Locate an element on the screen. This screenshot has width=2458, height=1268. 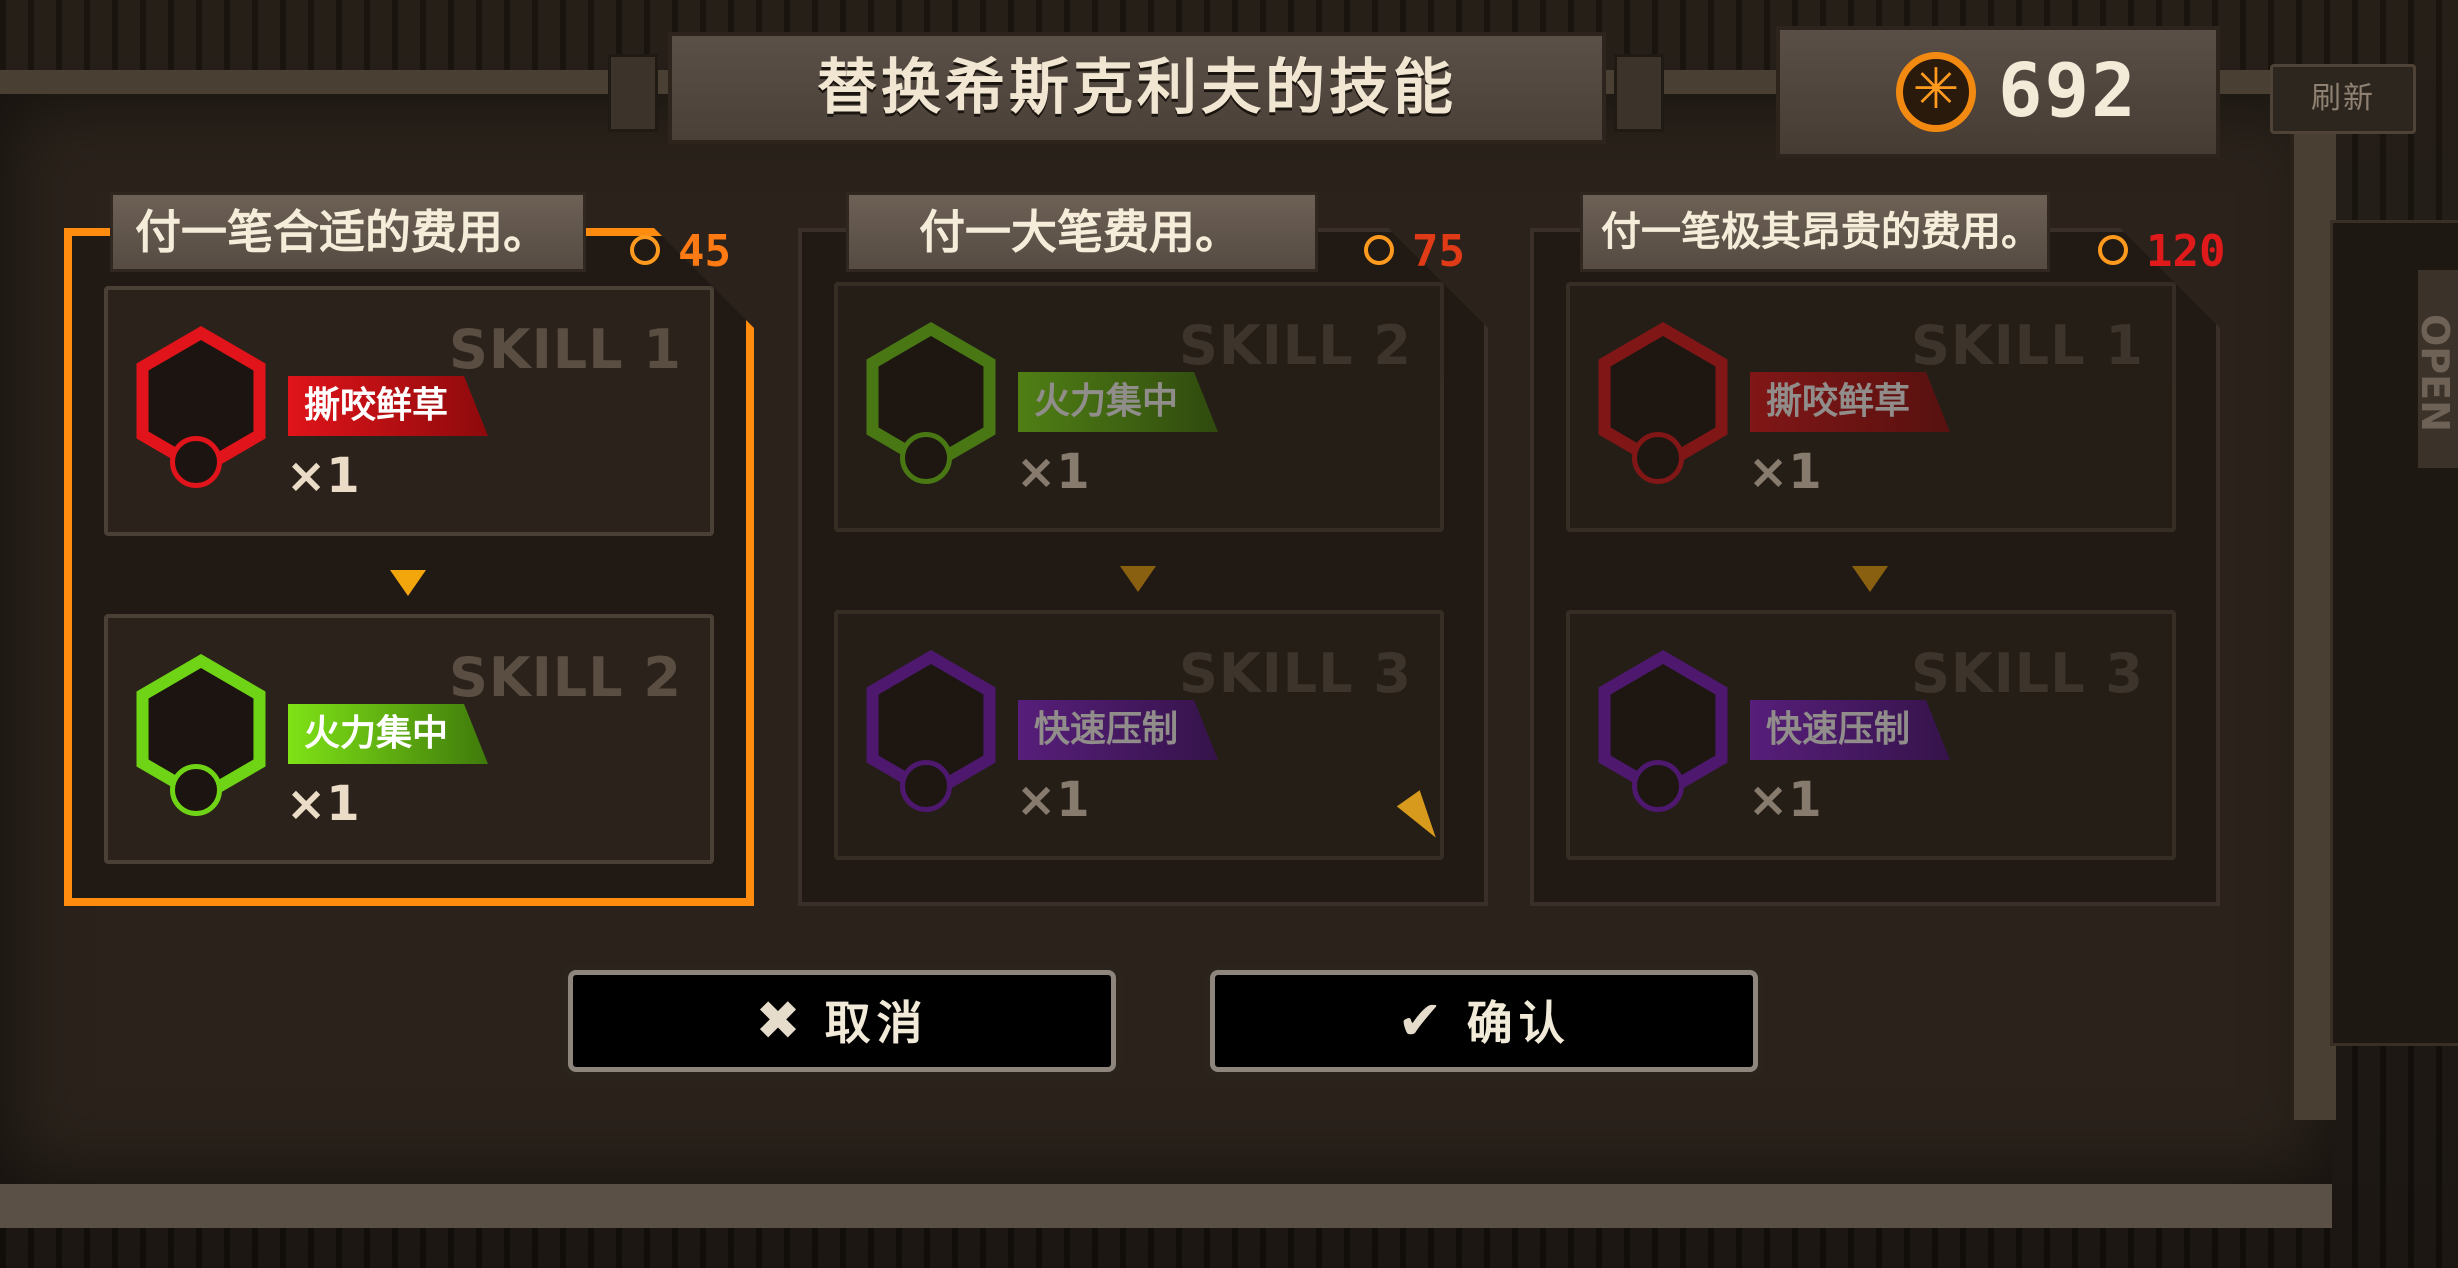
option-label-1: 付一笔合适的费用。 is located at coordinates (348, 232).